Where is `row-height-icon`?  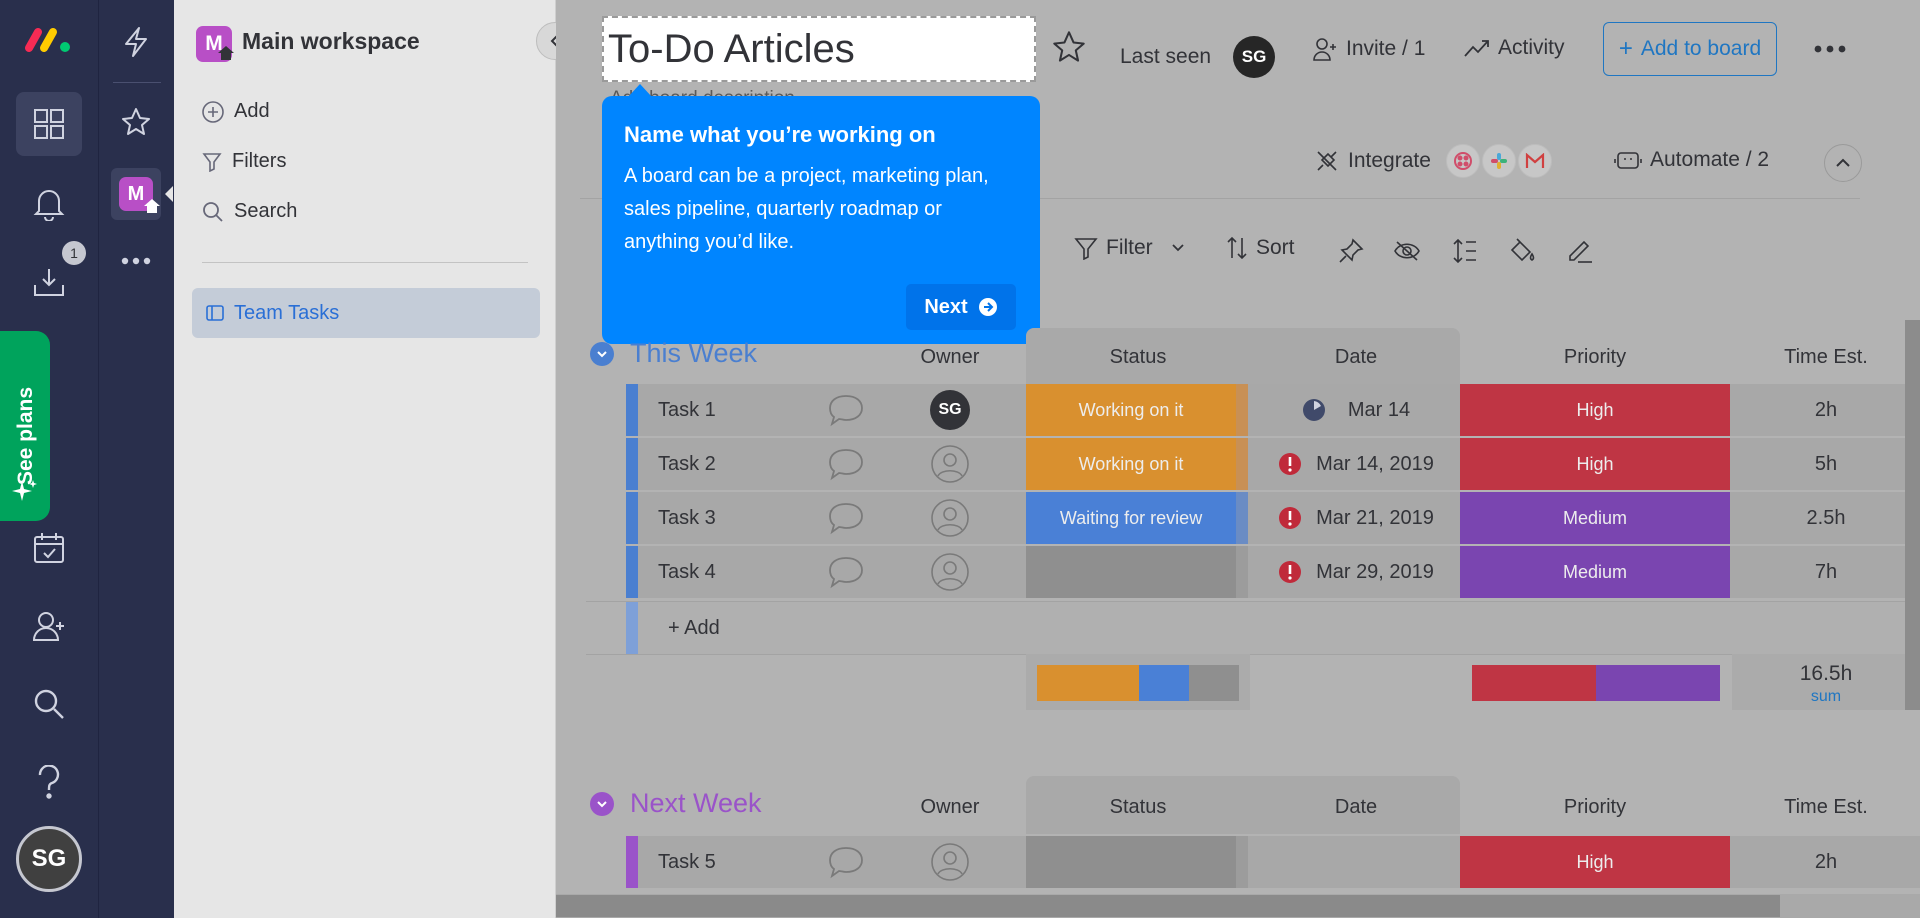
row-height-icon is located at coordinates (1465, 251).